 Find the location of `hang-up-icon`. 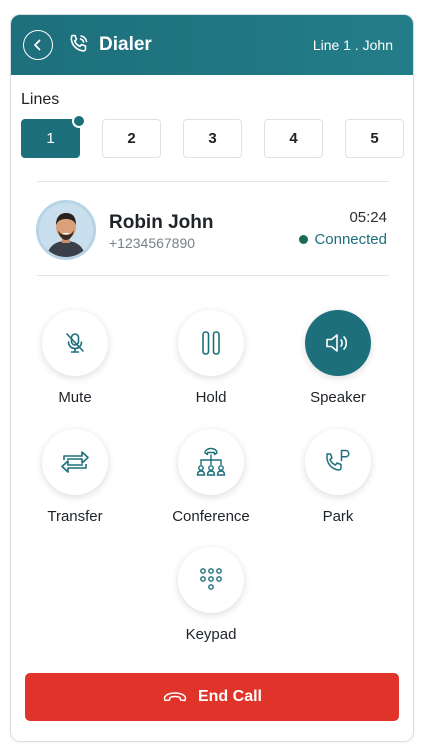

hang-up-icon is located at coordinates (175, 697).